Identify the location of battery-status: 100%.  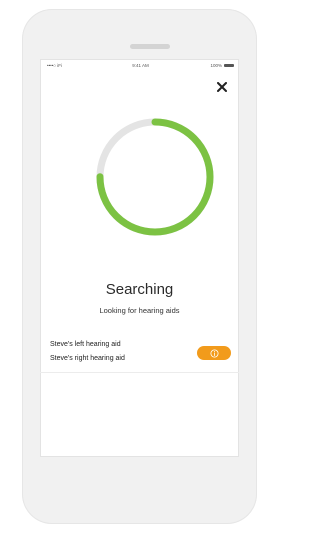
(222, 65).